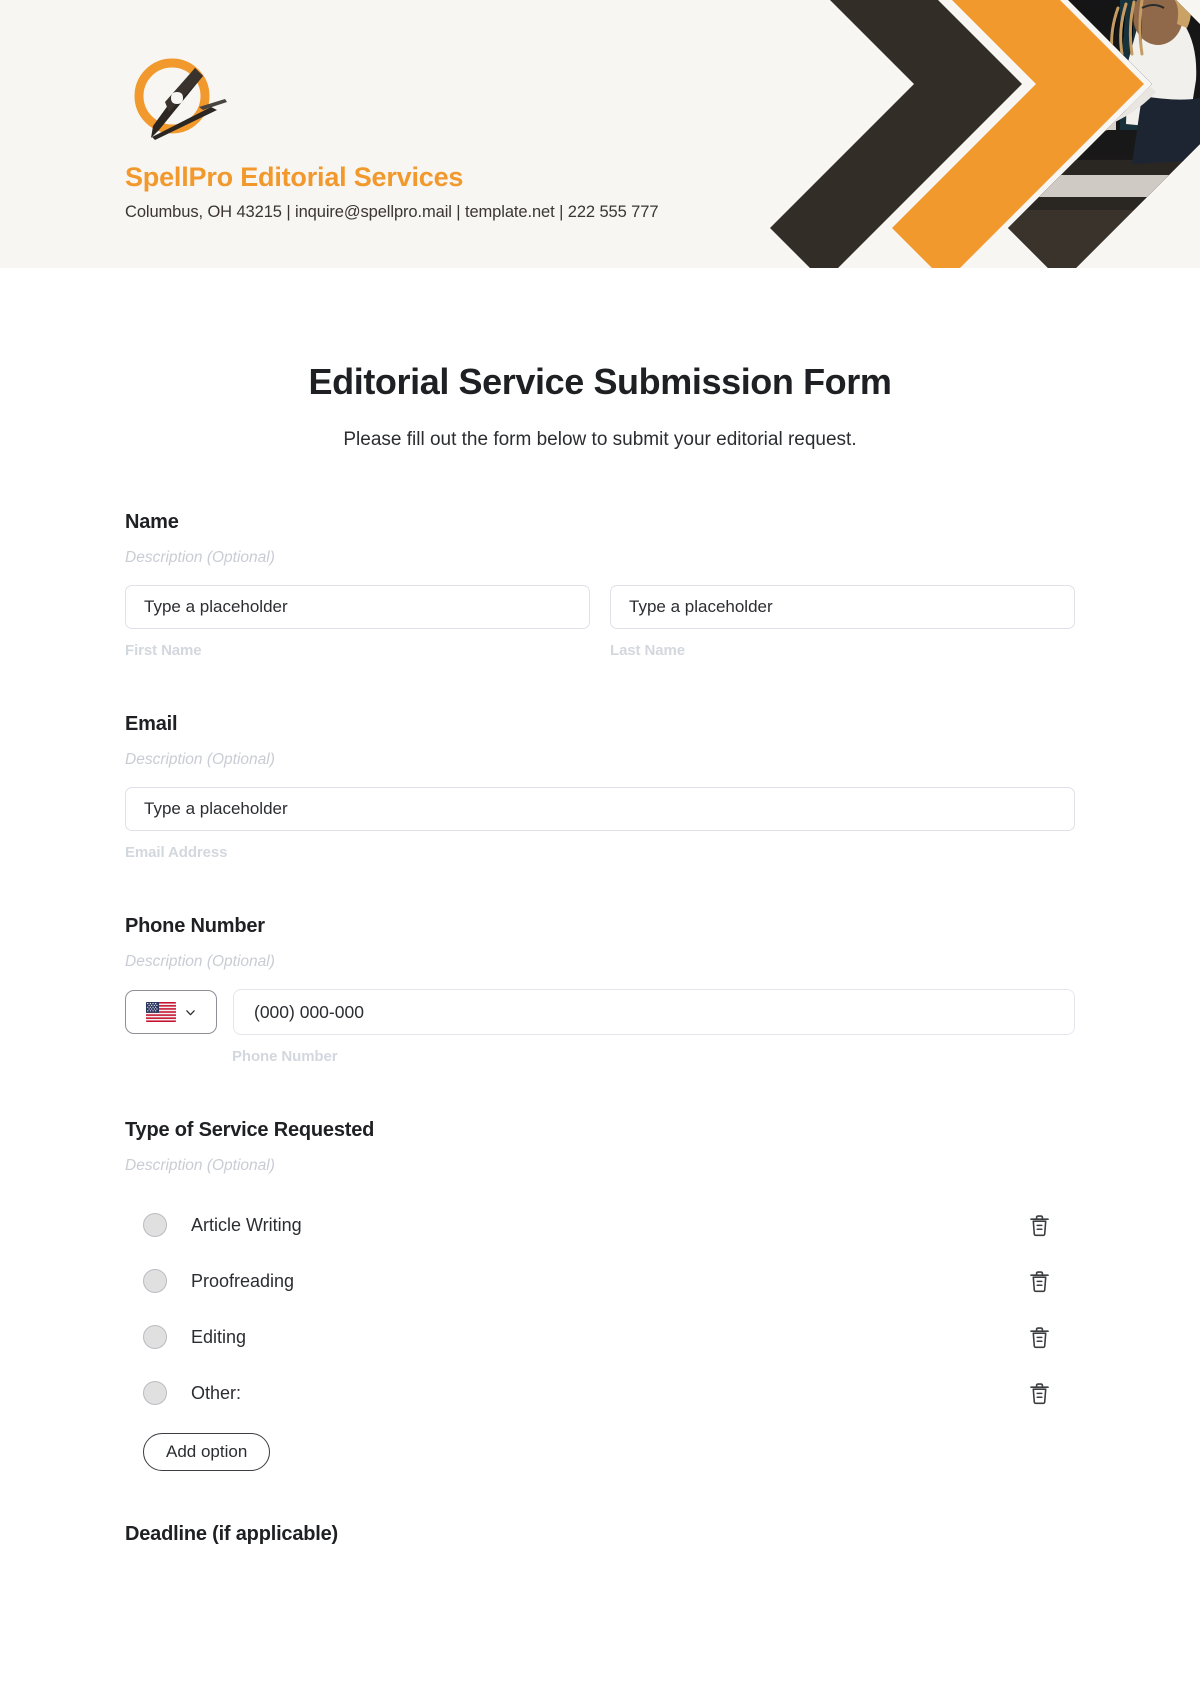 This screenshot has height=1700, width=1200. Describe the element at coordinates (200, 759) in the screenshot. I see `field-email-description: Description (Optional)` at that location.